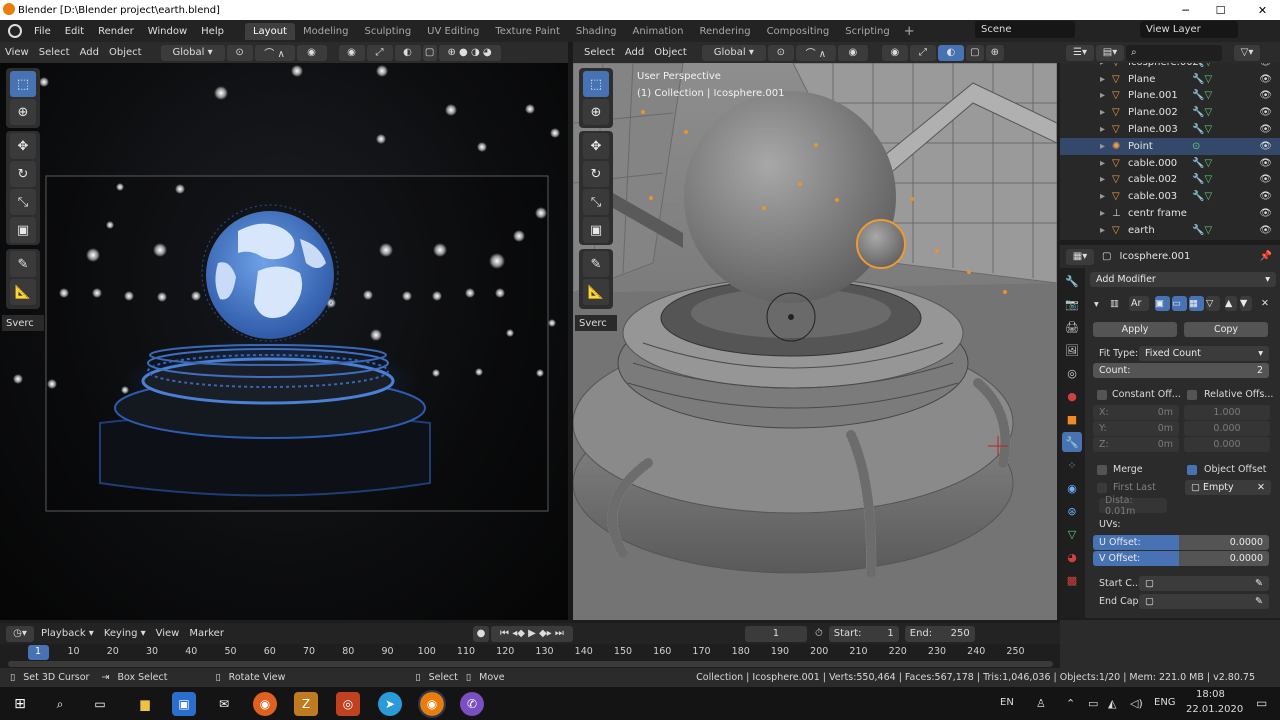  Describe the element at coordinates (167, 31) in the screenshot. I see `menu-window: Window` at that location.